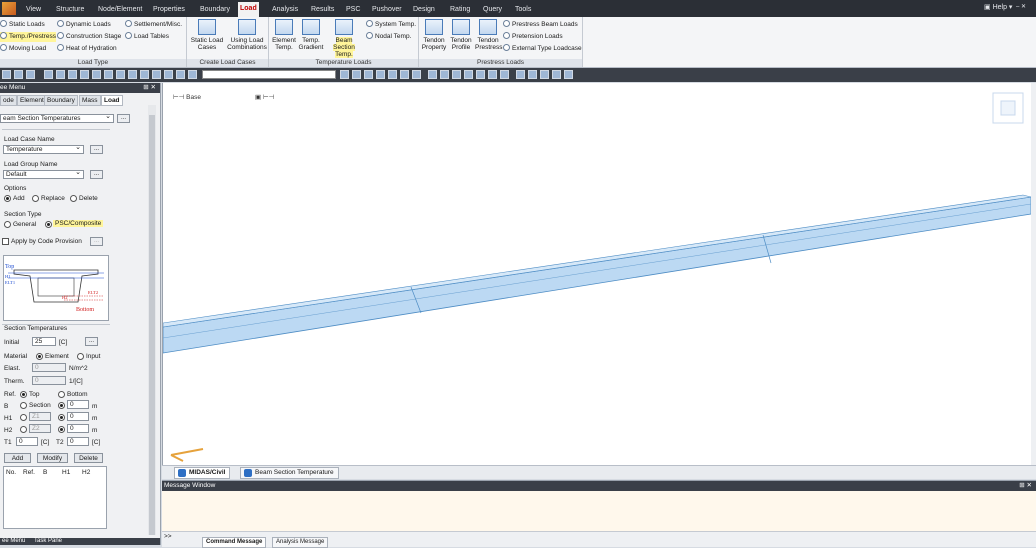 The image size is (1036, 548). What do you see at coordinates (39, 356) in the screenshot?
I see `material-element-radio` at bounding box center [39, 356].